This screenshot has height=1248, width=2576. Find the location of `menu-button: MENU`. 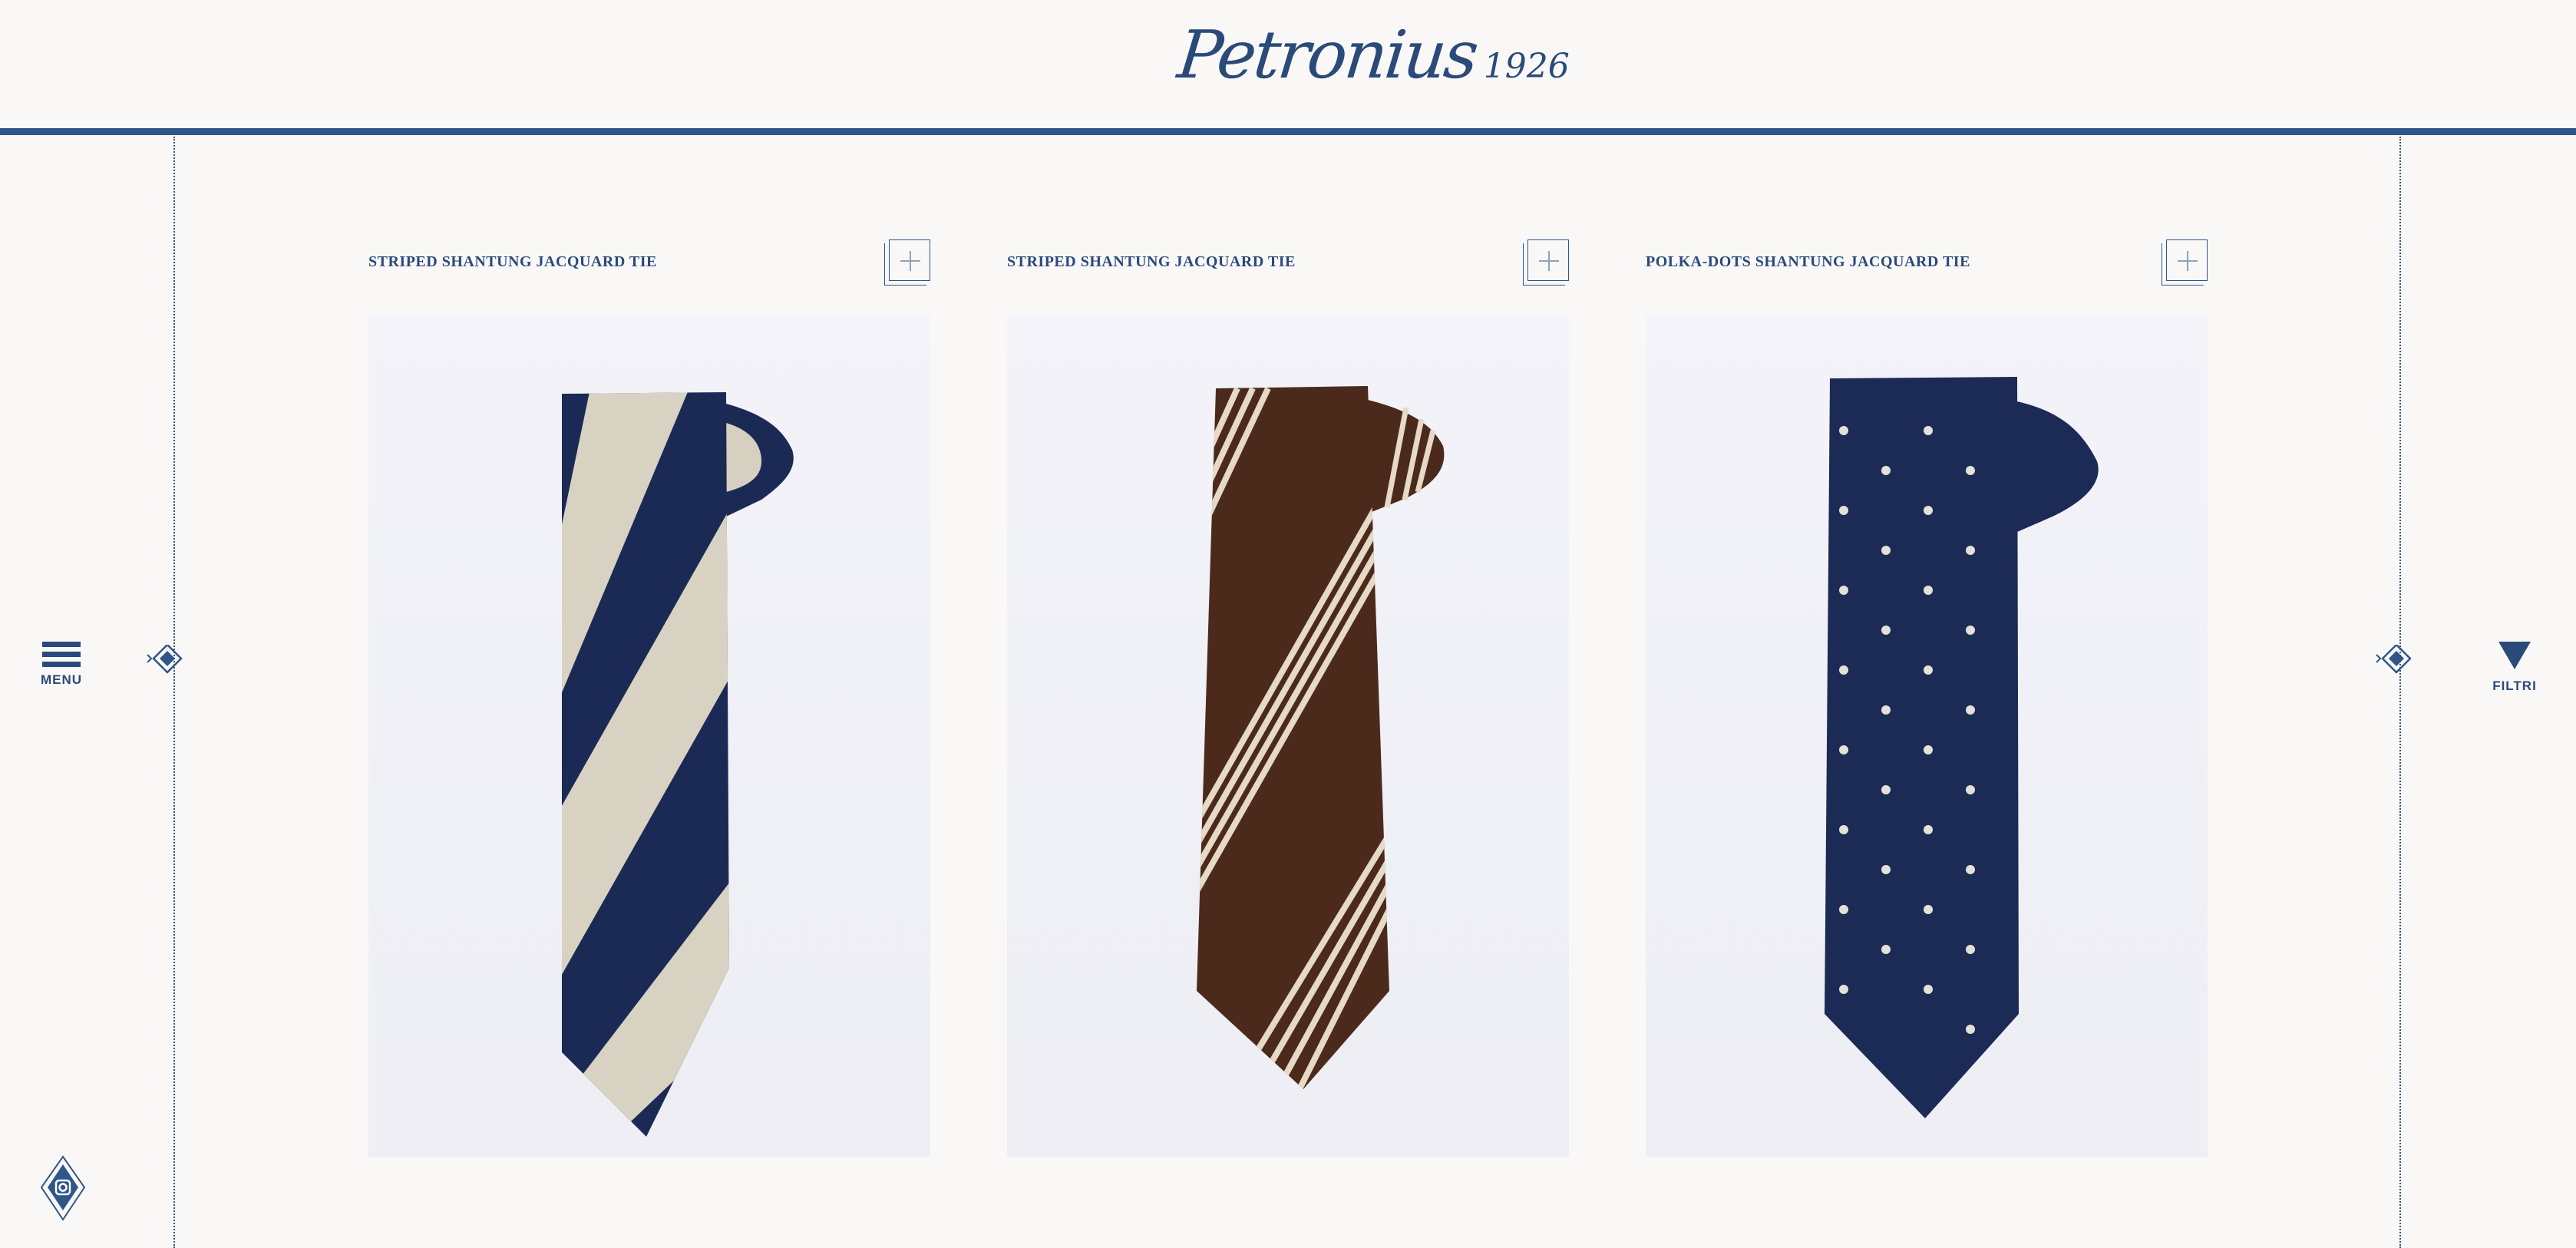

menu-button: MENU is located at coordinates (61, 673).